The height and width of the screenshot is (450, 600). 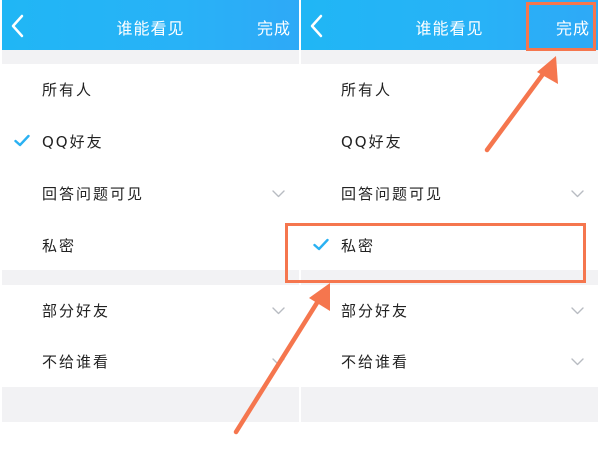 I want to click on nav-bar: 谁能看见 完成, so click(x=150, y=25).